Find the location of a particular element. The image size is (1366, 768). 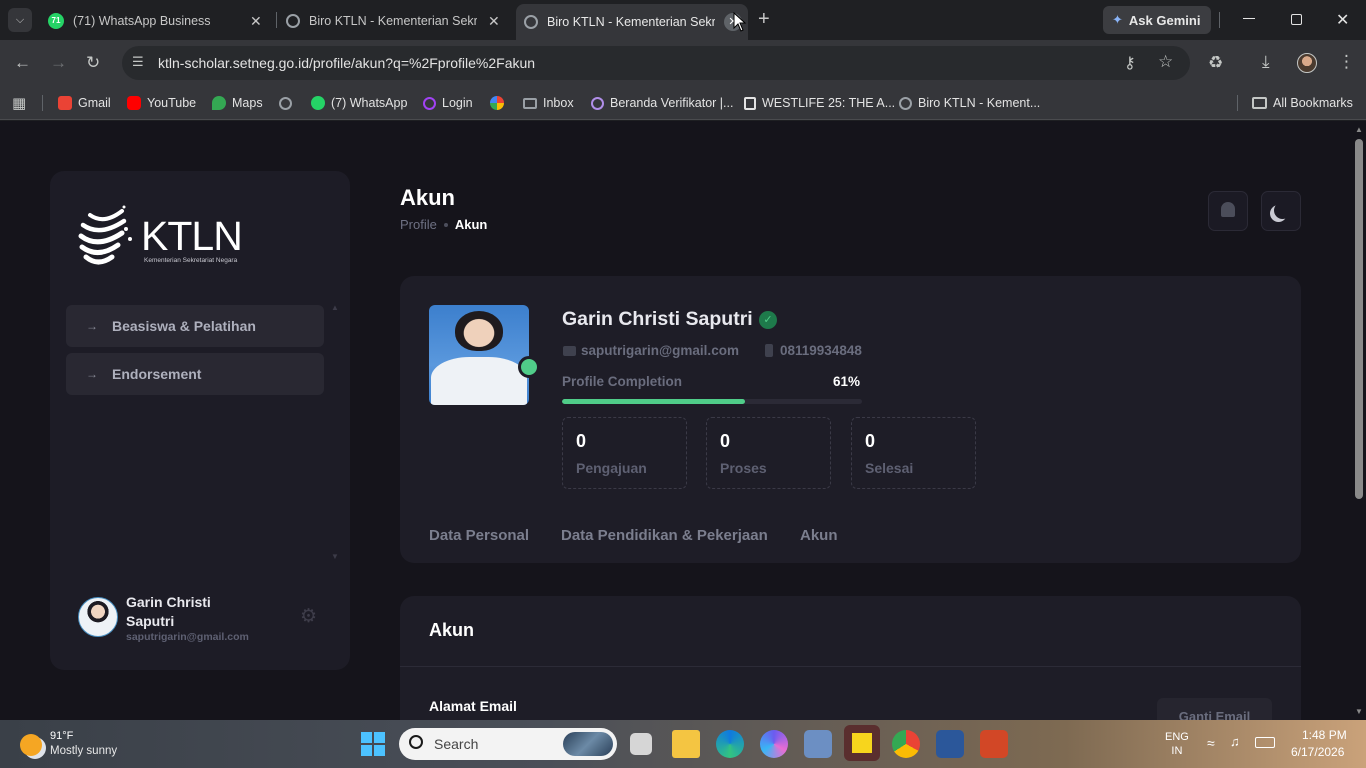

nav-item-beasiswa-pelatihan: → Beasiswa & Pelatihan is located at coordinates (195, 326).